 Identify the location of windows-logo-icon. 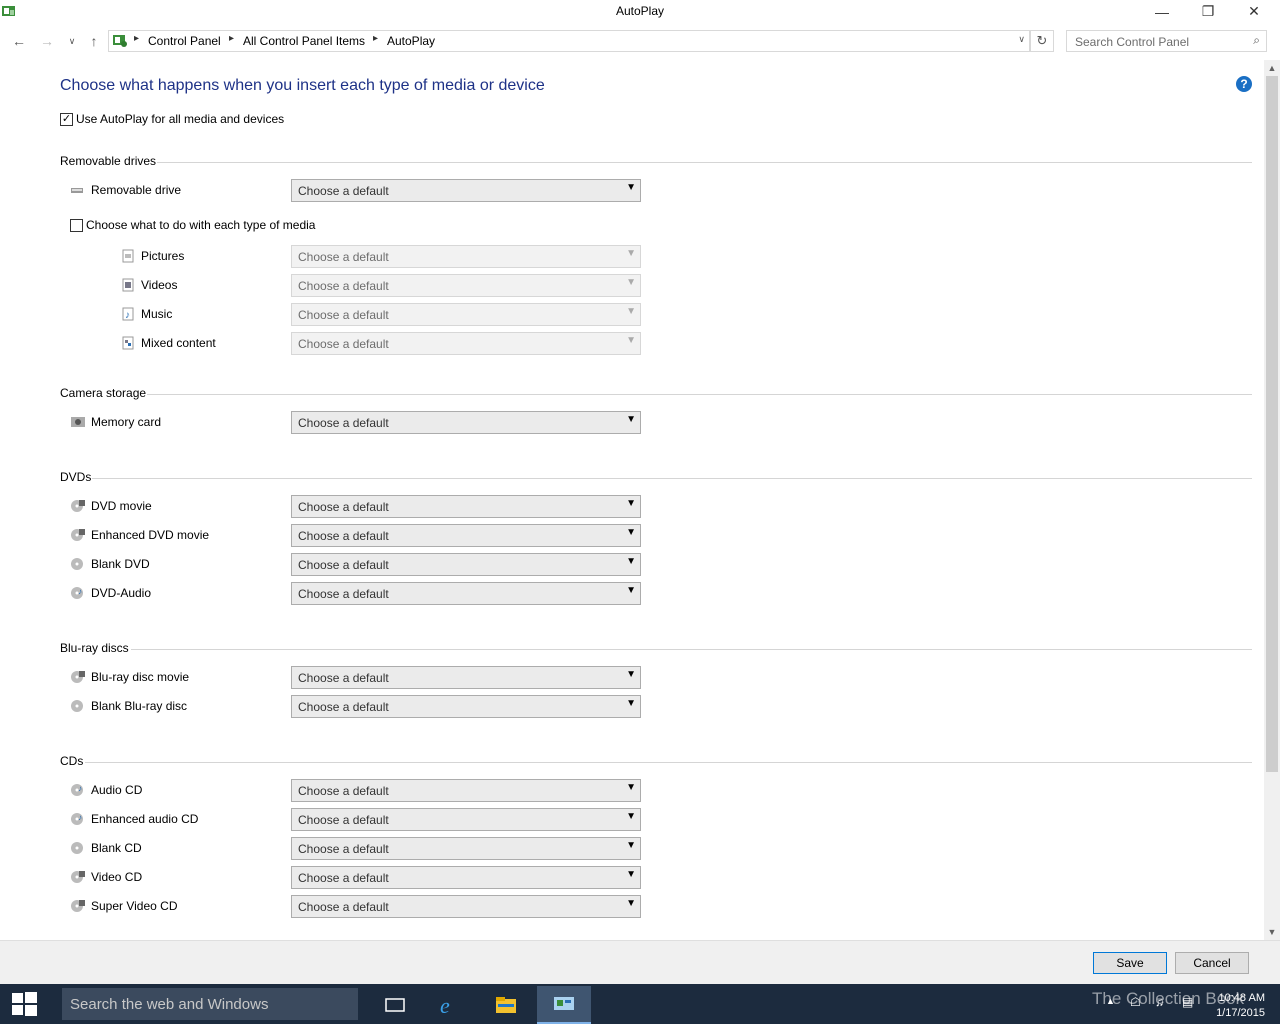
(24, 1004).